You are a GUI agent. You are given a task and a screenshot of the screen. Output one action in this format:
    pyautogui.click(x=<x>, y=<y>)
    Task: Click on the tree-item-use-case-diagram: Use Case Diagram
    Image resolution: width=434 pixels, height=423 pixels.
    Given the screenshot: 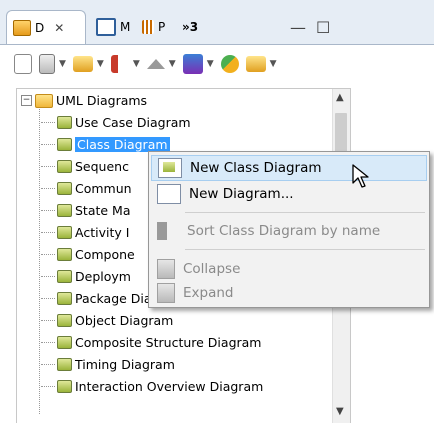 What is the action you would take?
    pyautogui.click(x=116, y=122)
    